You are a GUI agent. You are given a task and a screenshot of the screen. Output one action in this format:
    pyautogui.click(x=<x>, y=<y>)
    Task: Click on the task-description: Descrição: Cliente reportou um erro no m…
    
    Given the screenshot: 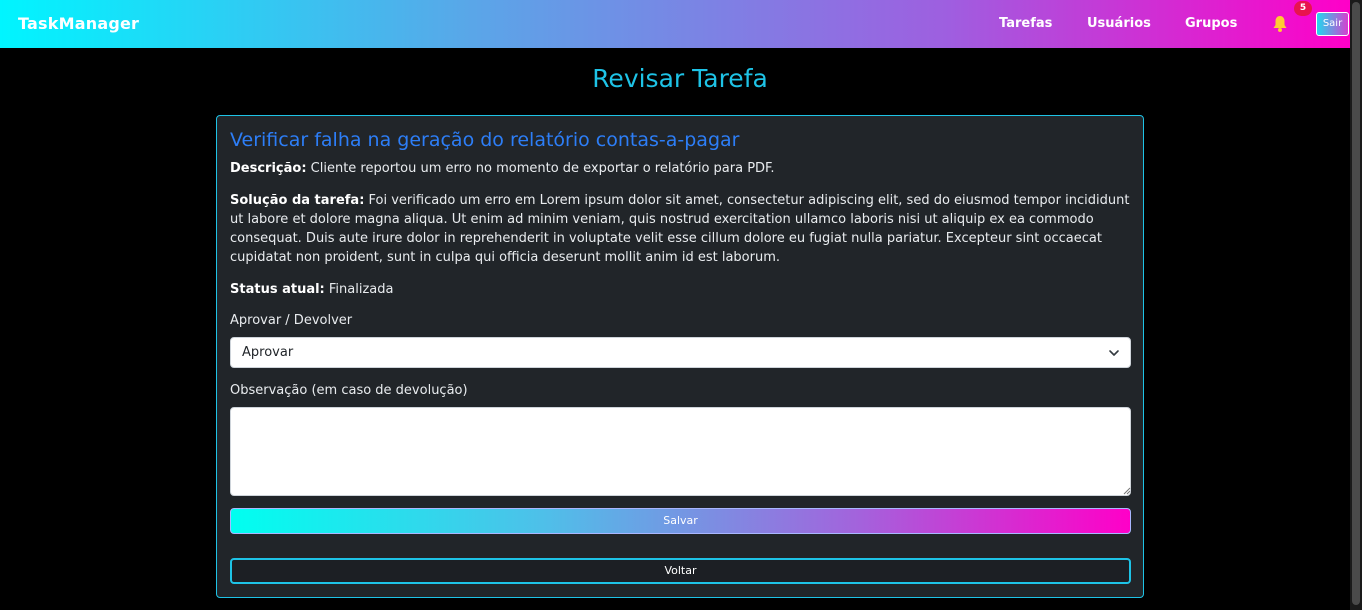 What is the action you would take?
    pyautogui.click(x=680, y=168)
    